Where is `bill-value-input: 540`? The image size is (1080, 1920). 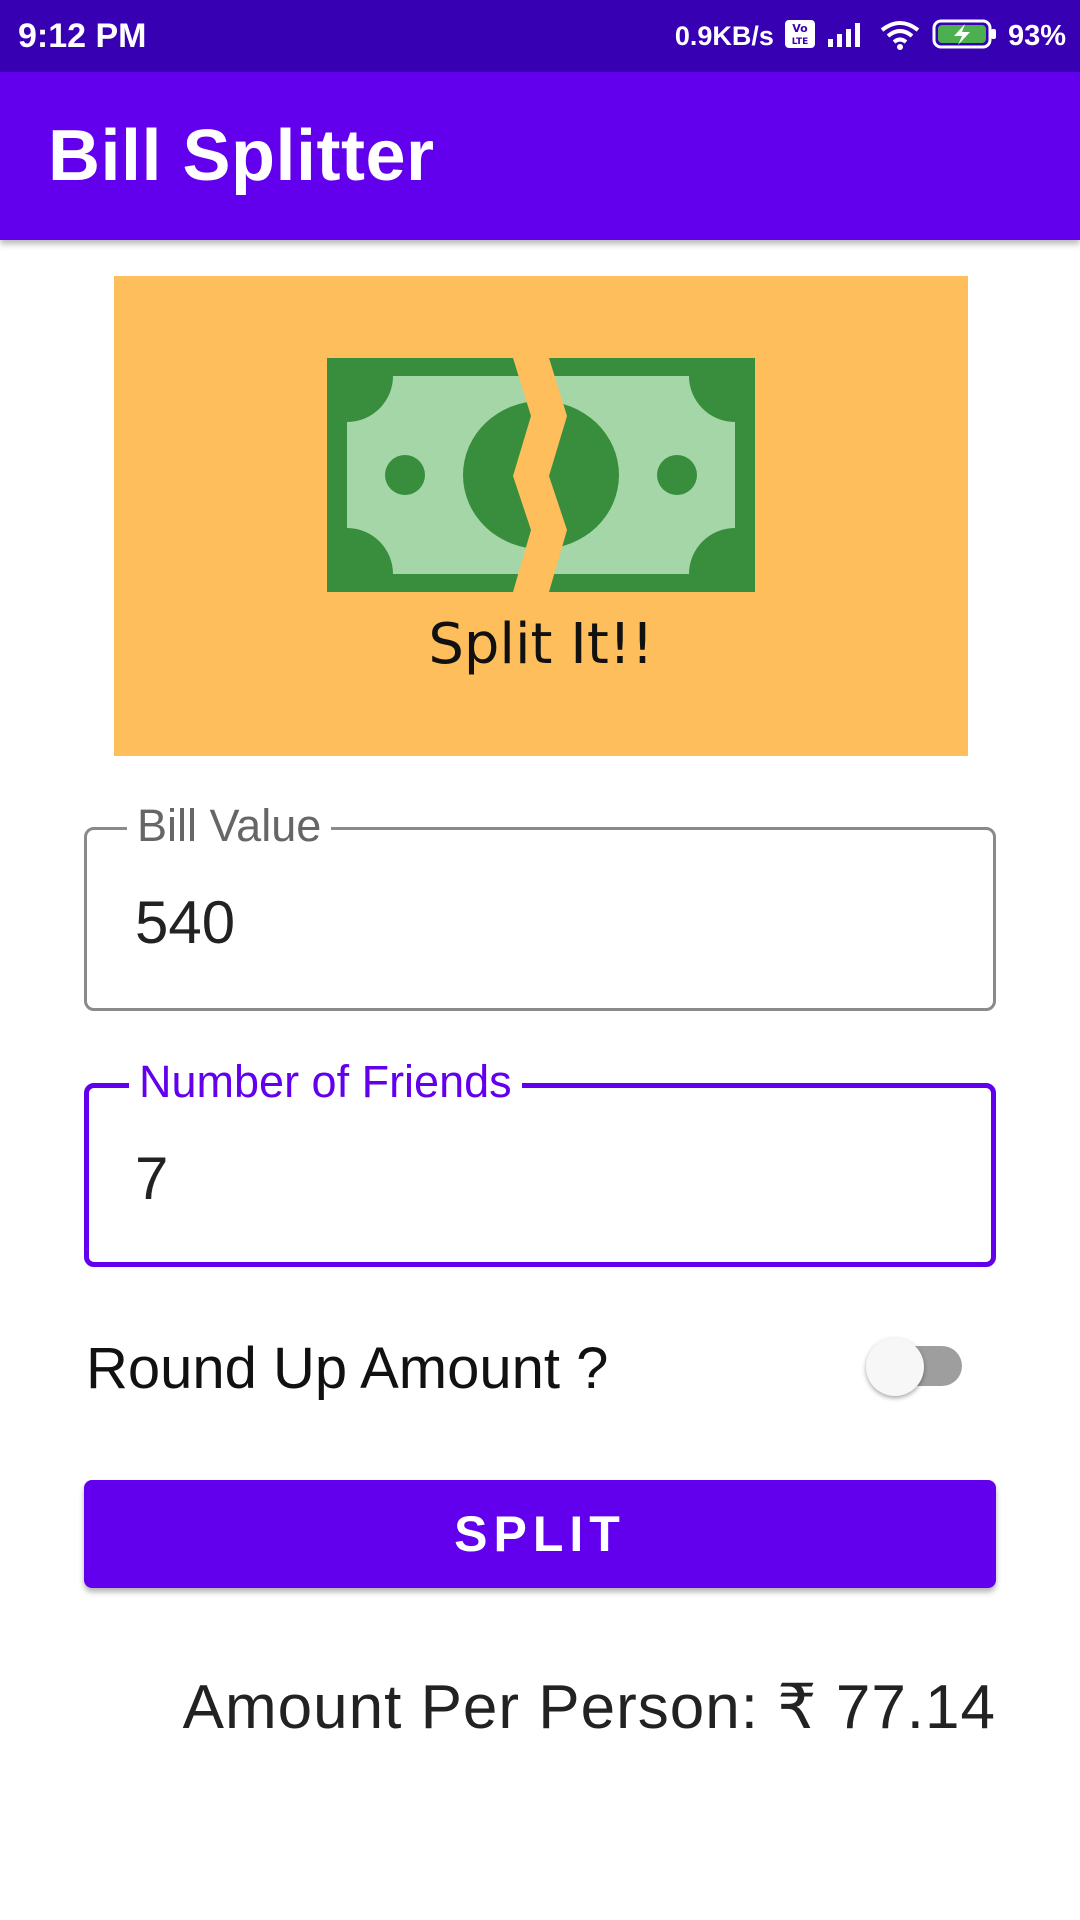
bill-value-input: 540 is located at coordinates (185, 922).